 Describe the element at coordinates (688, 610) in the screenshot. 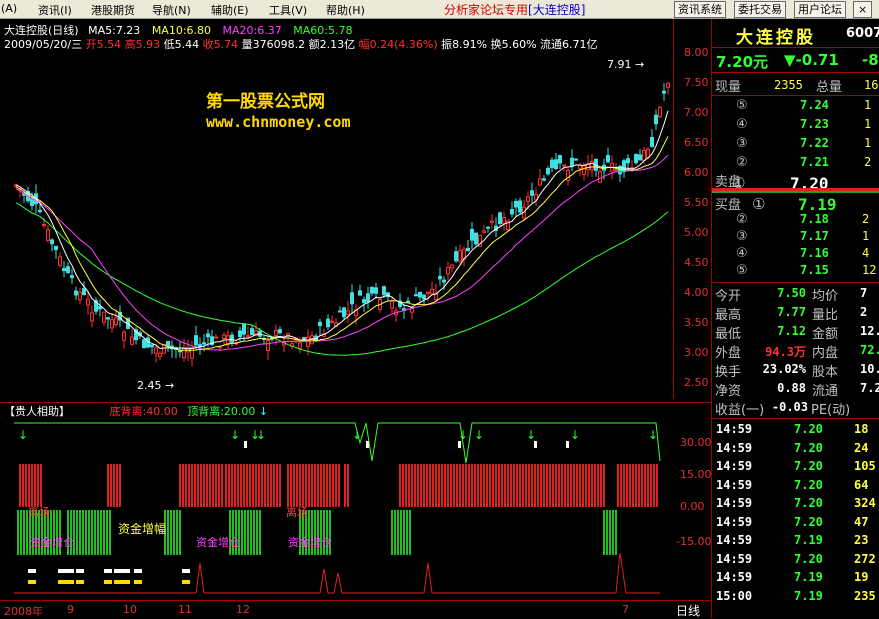

I see `period-label: 日线` at that location.